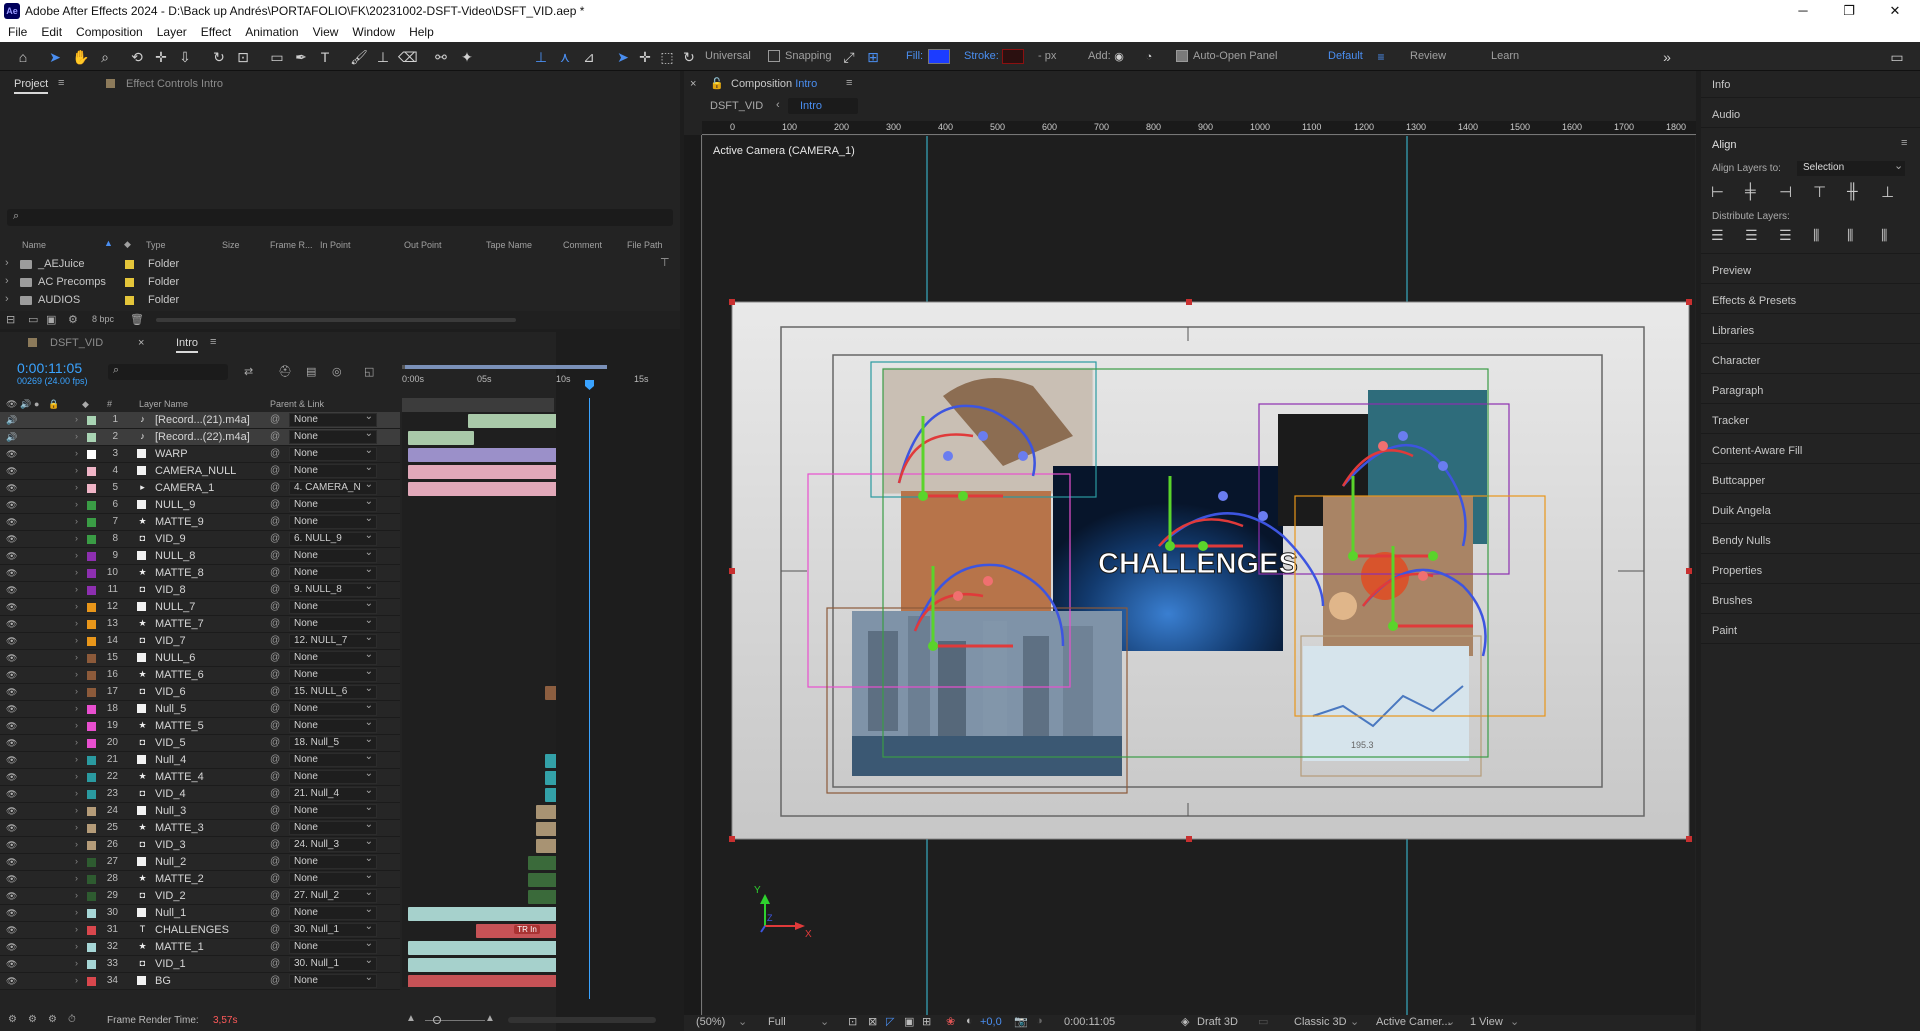 Image resolution: width=1920 pixels, height=1031 pixels. What do you see at coordinates (200, 981) in the screenshot?
I see `layer-row: 👁 › 34 BG @ None` at bounding box center [200, 981].